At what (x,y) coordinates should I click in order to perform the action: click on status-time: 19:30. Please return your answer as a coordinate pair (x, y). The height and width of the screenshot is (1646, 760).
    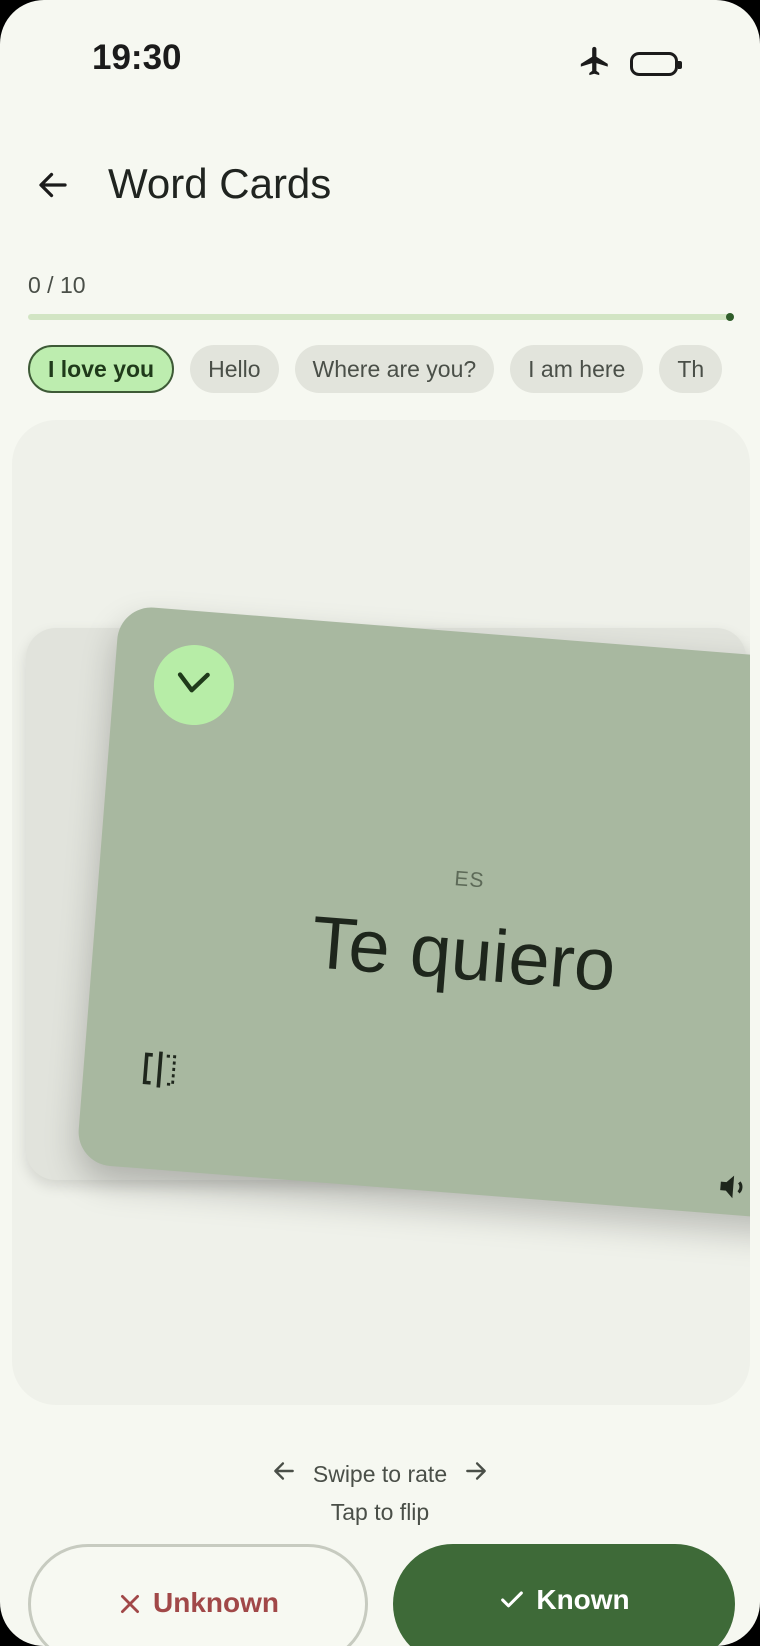
    Looking at the image, I should click on (137, 57).